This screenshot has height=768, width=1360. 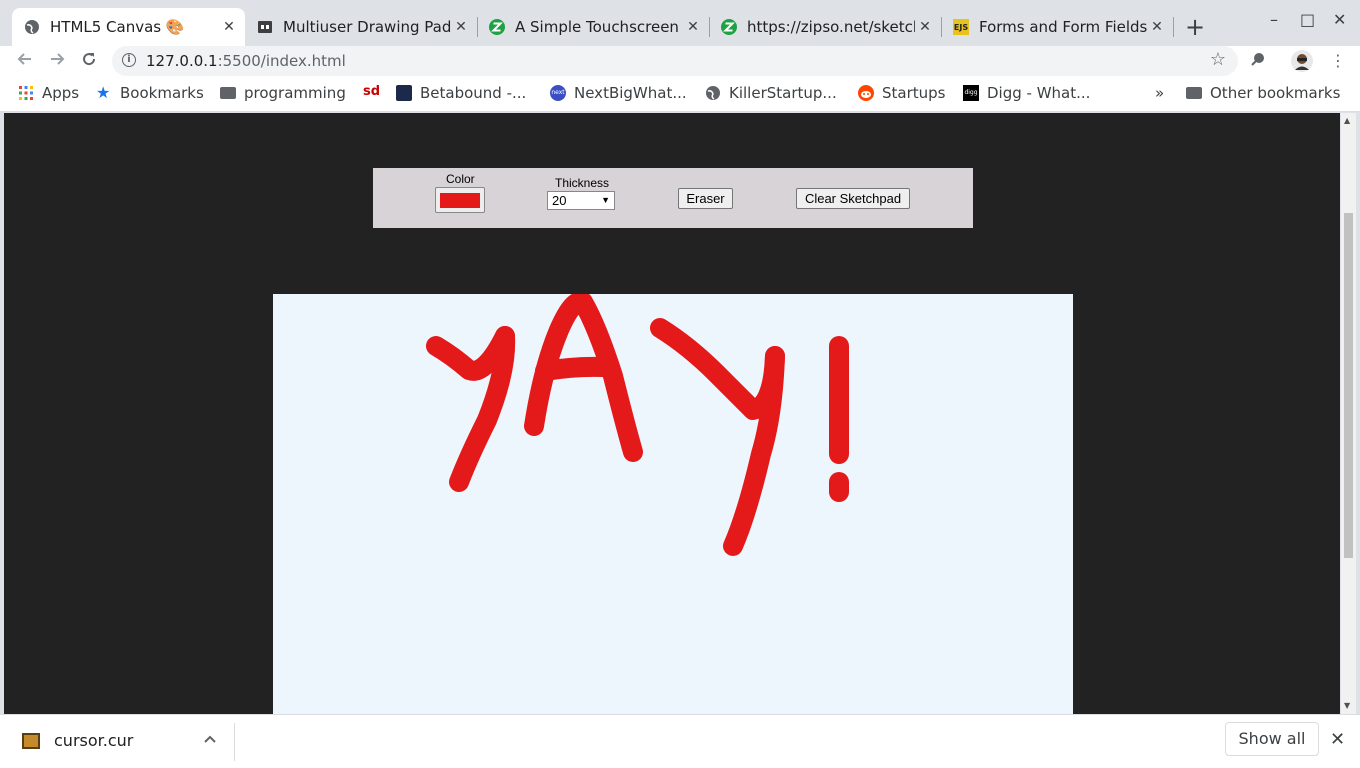 I want to click on forward-arrow-icon, so click(x=57, y=61).